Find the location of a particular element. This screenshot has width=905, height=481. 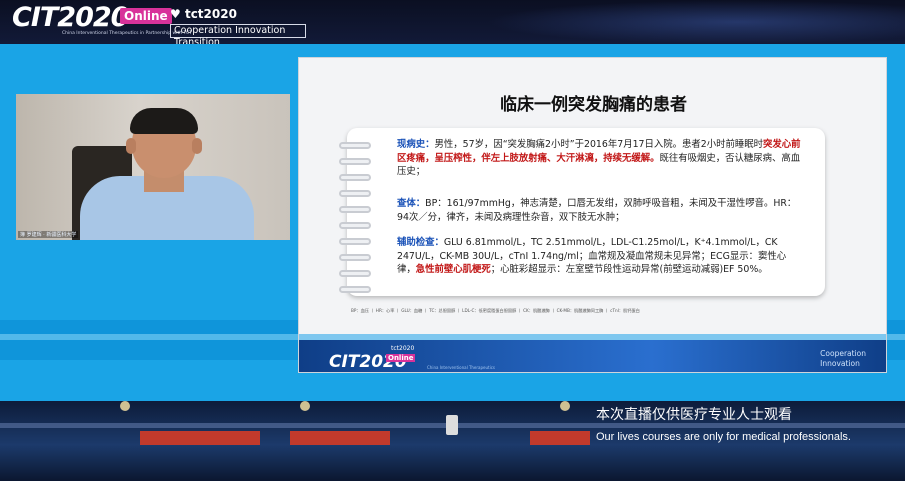

tct-logo: ♥ tct2020 is located at coordinates (203, 14).